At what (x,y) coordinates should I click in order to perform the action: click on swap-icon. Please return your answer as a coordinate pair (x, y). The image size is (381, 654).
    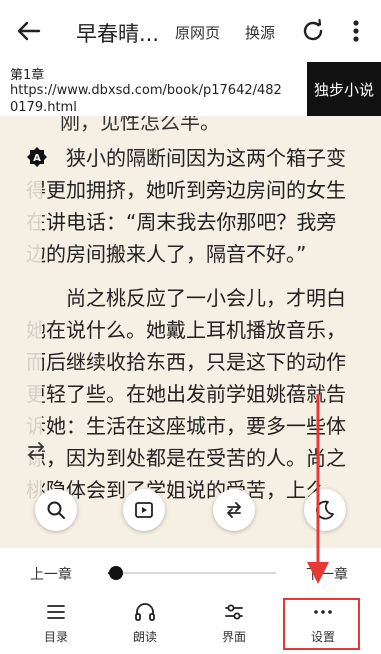
    Looking at the image, I should click on (234, 510).